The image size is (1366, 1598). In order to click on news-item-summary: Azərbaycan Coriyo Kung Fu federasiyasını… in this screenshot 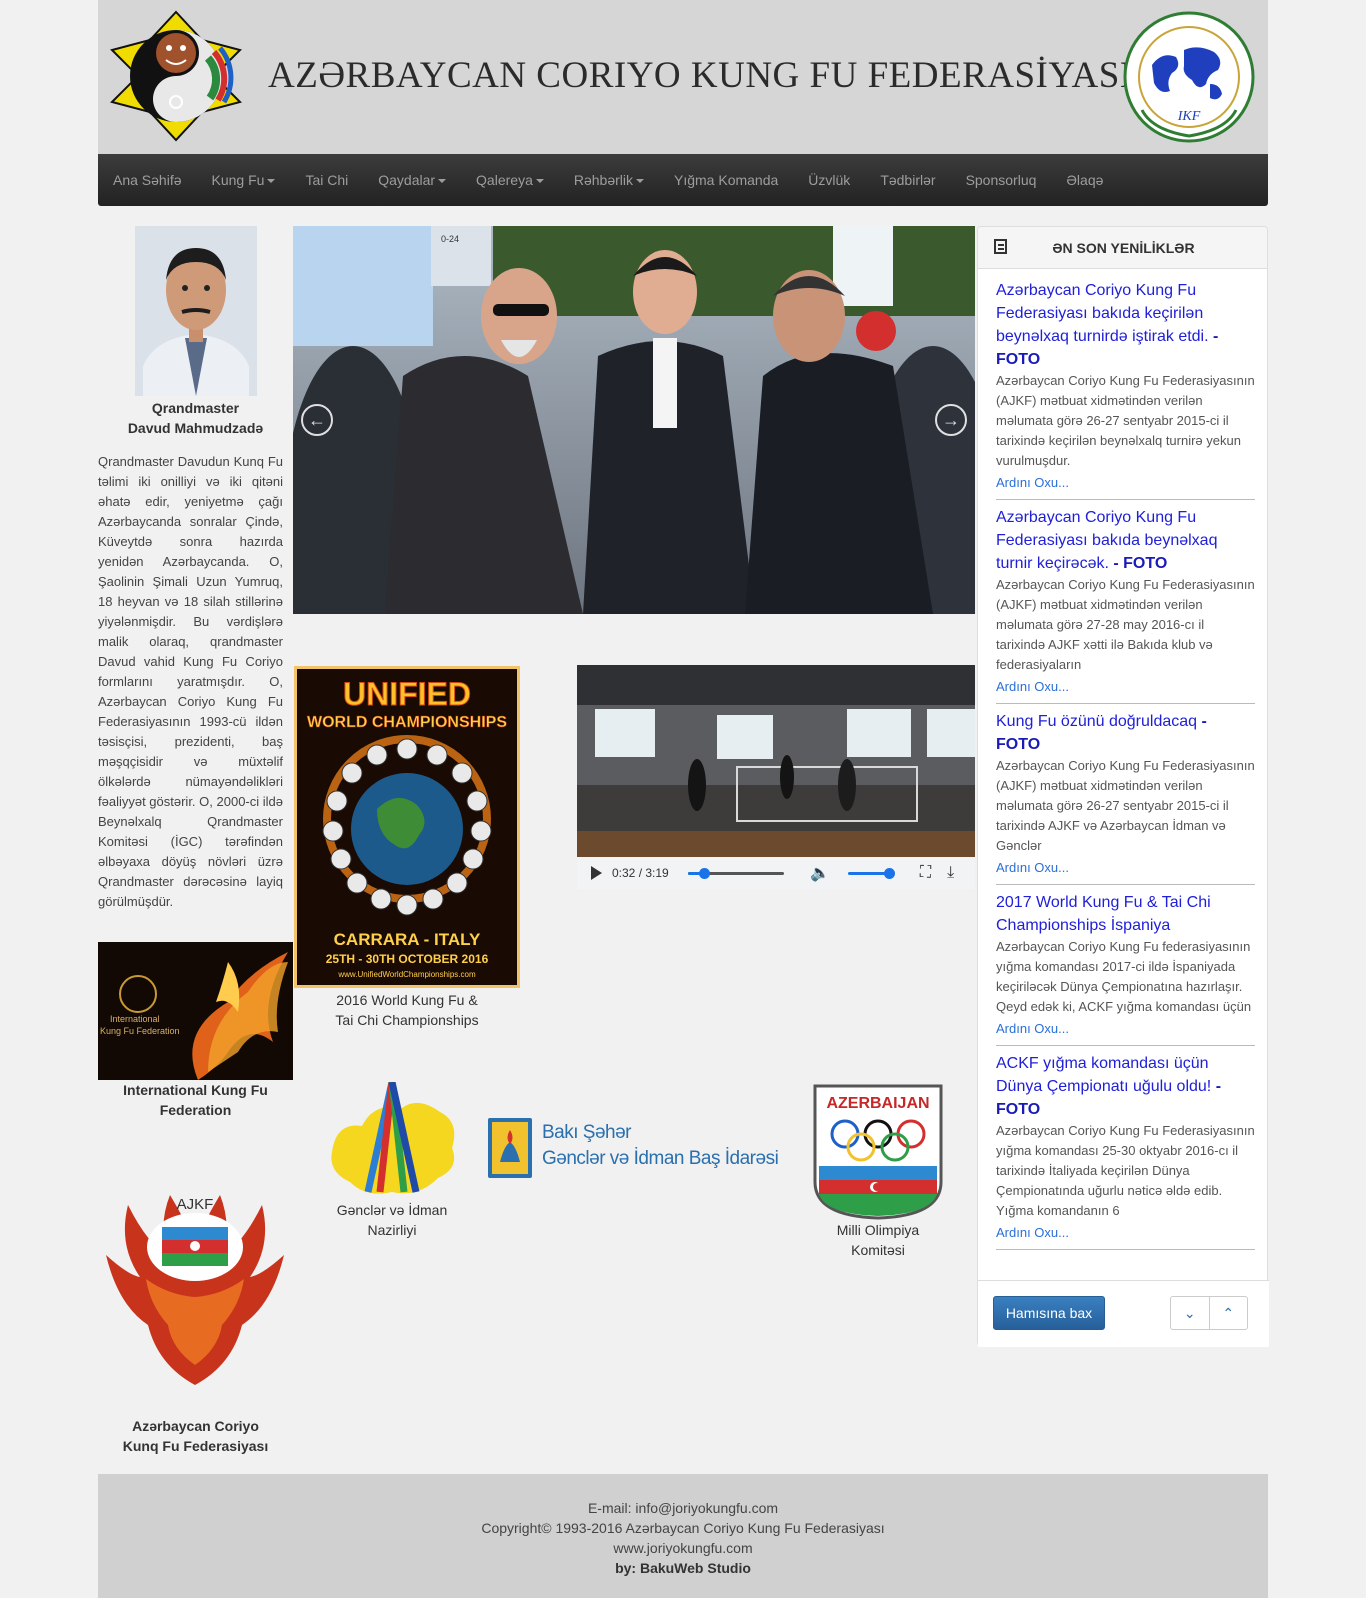, I will do `click(1124, 976)`.